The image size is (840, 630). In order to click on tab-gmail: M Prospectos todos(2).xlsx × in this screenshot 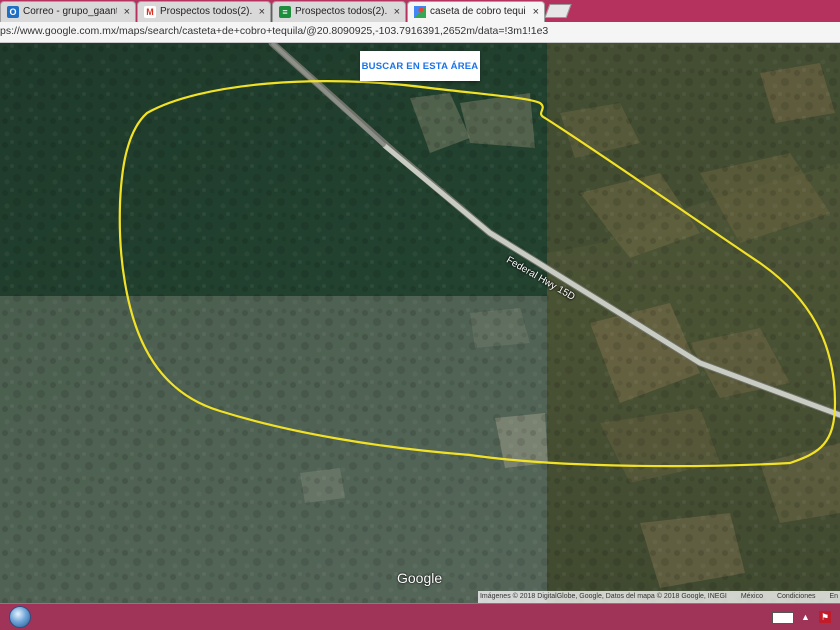, I will do `click(204, 11)`.